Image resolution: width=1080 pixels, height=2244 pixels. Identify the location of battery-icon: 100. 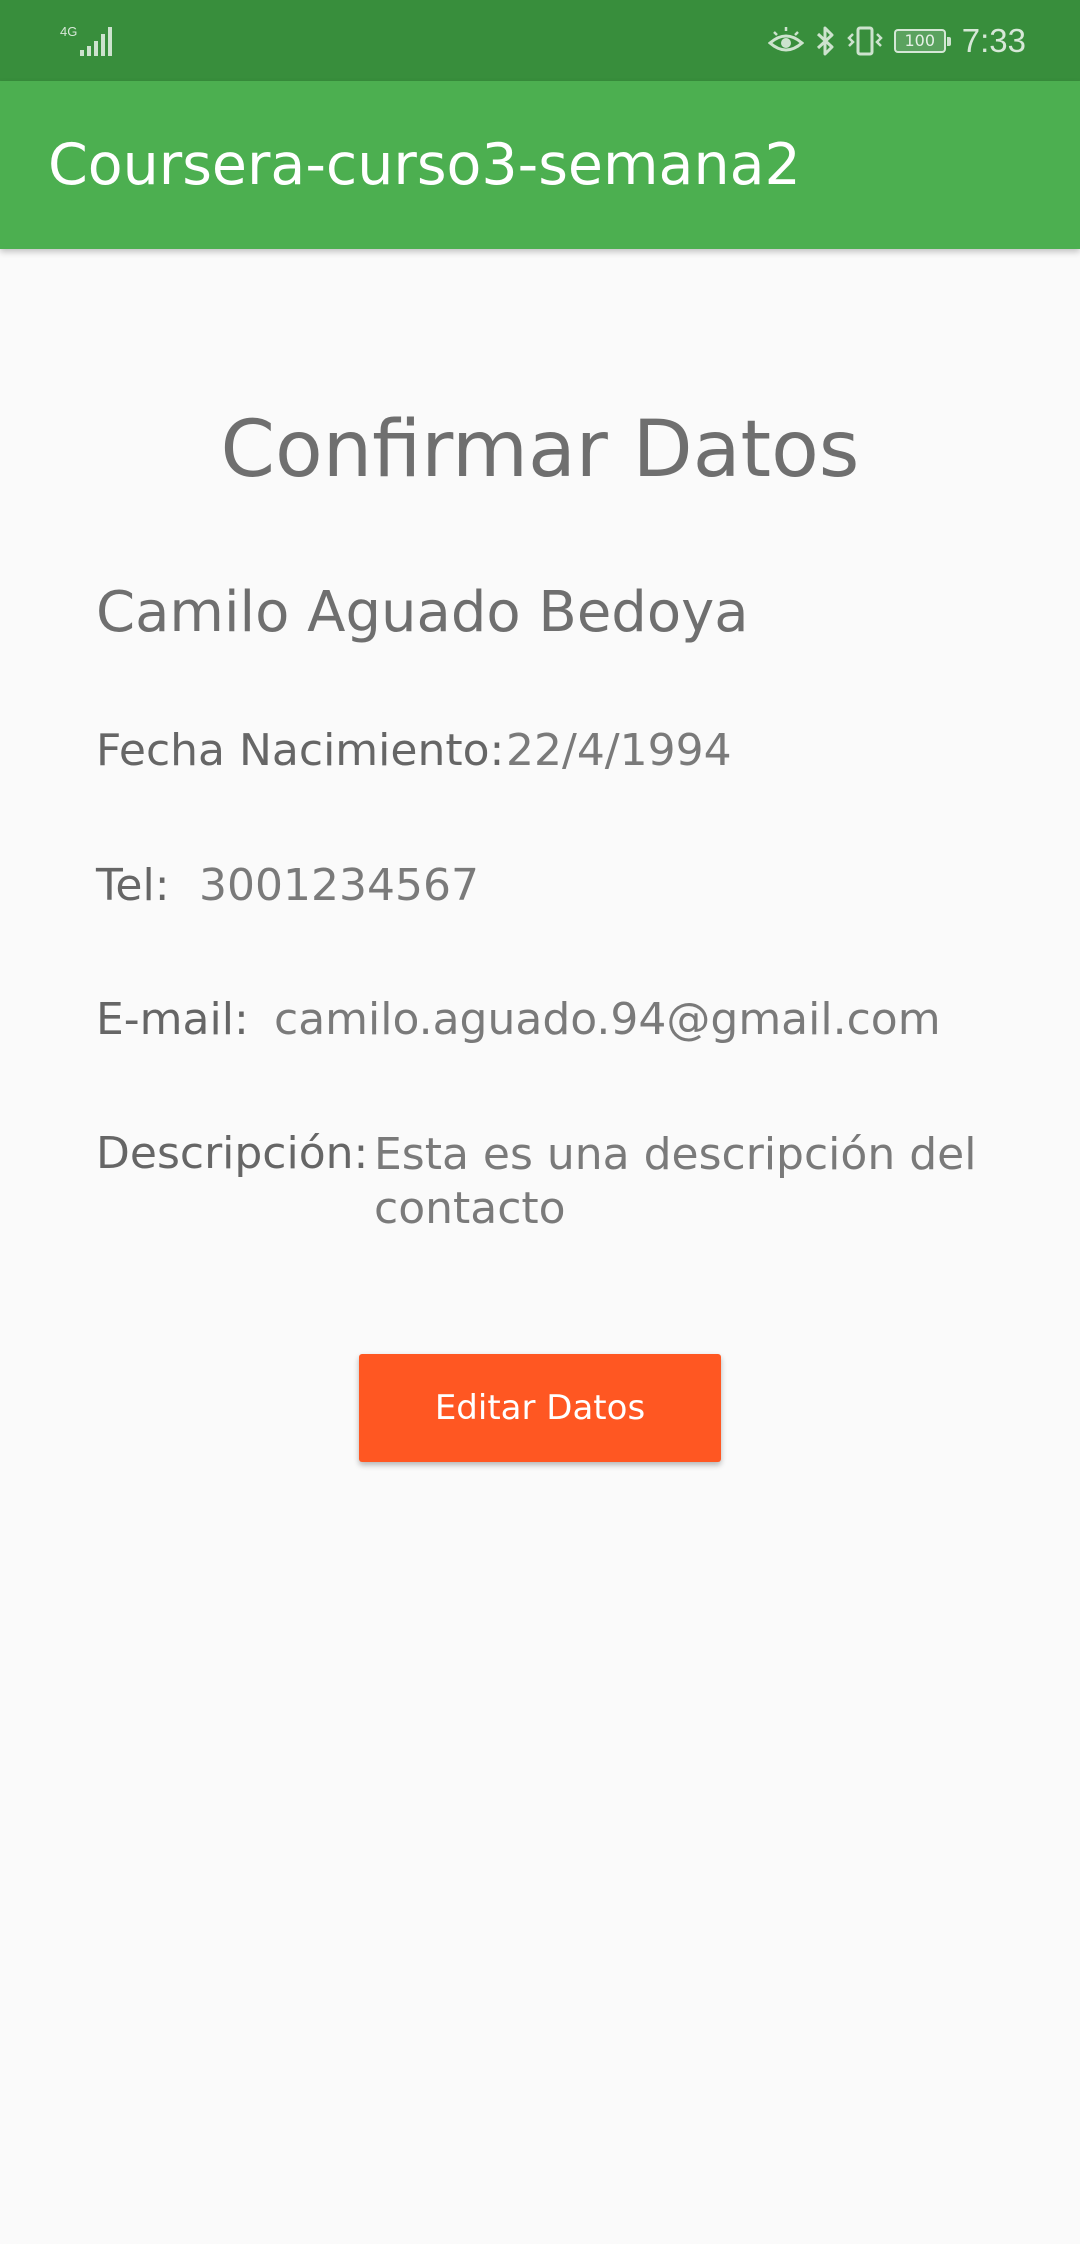
(922, 40).